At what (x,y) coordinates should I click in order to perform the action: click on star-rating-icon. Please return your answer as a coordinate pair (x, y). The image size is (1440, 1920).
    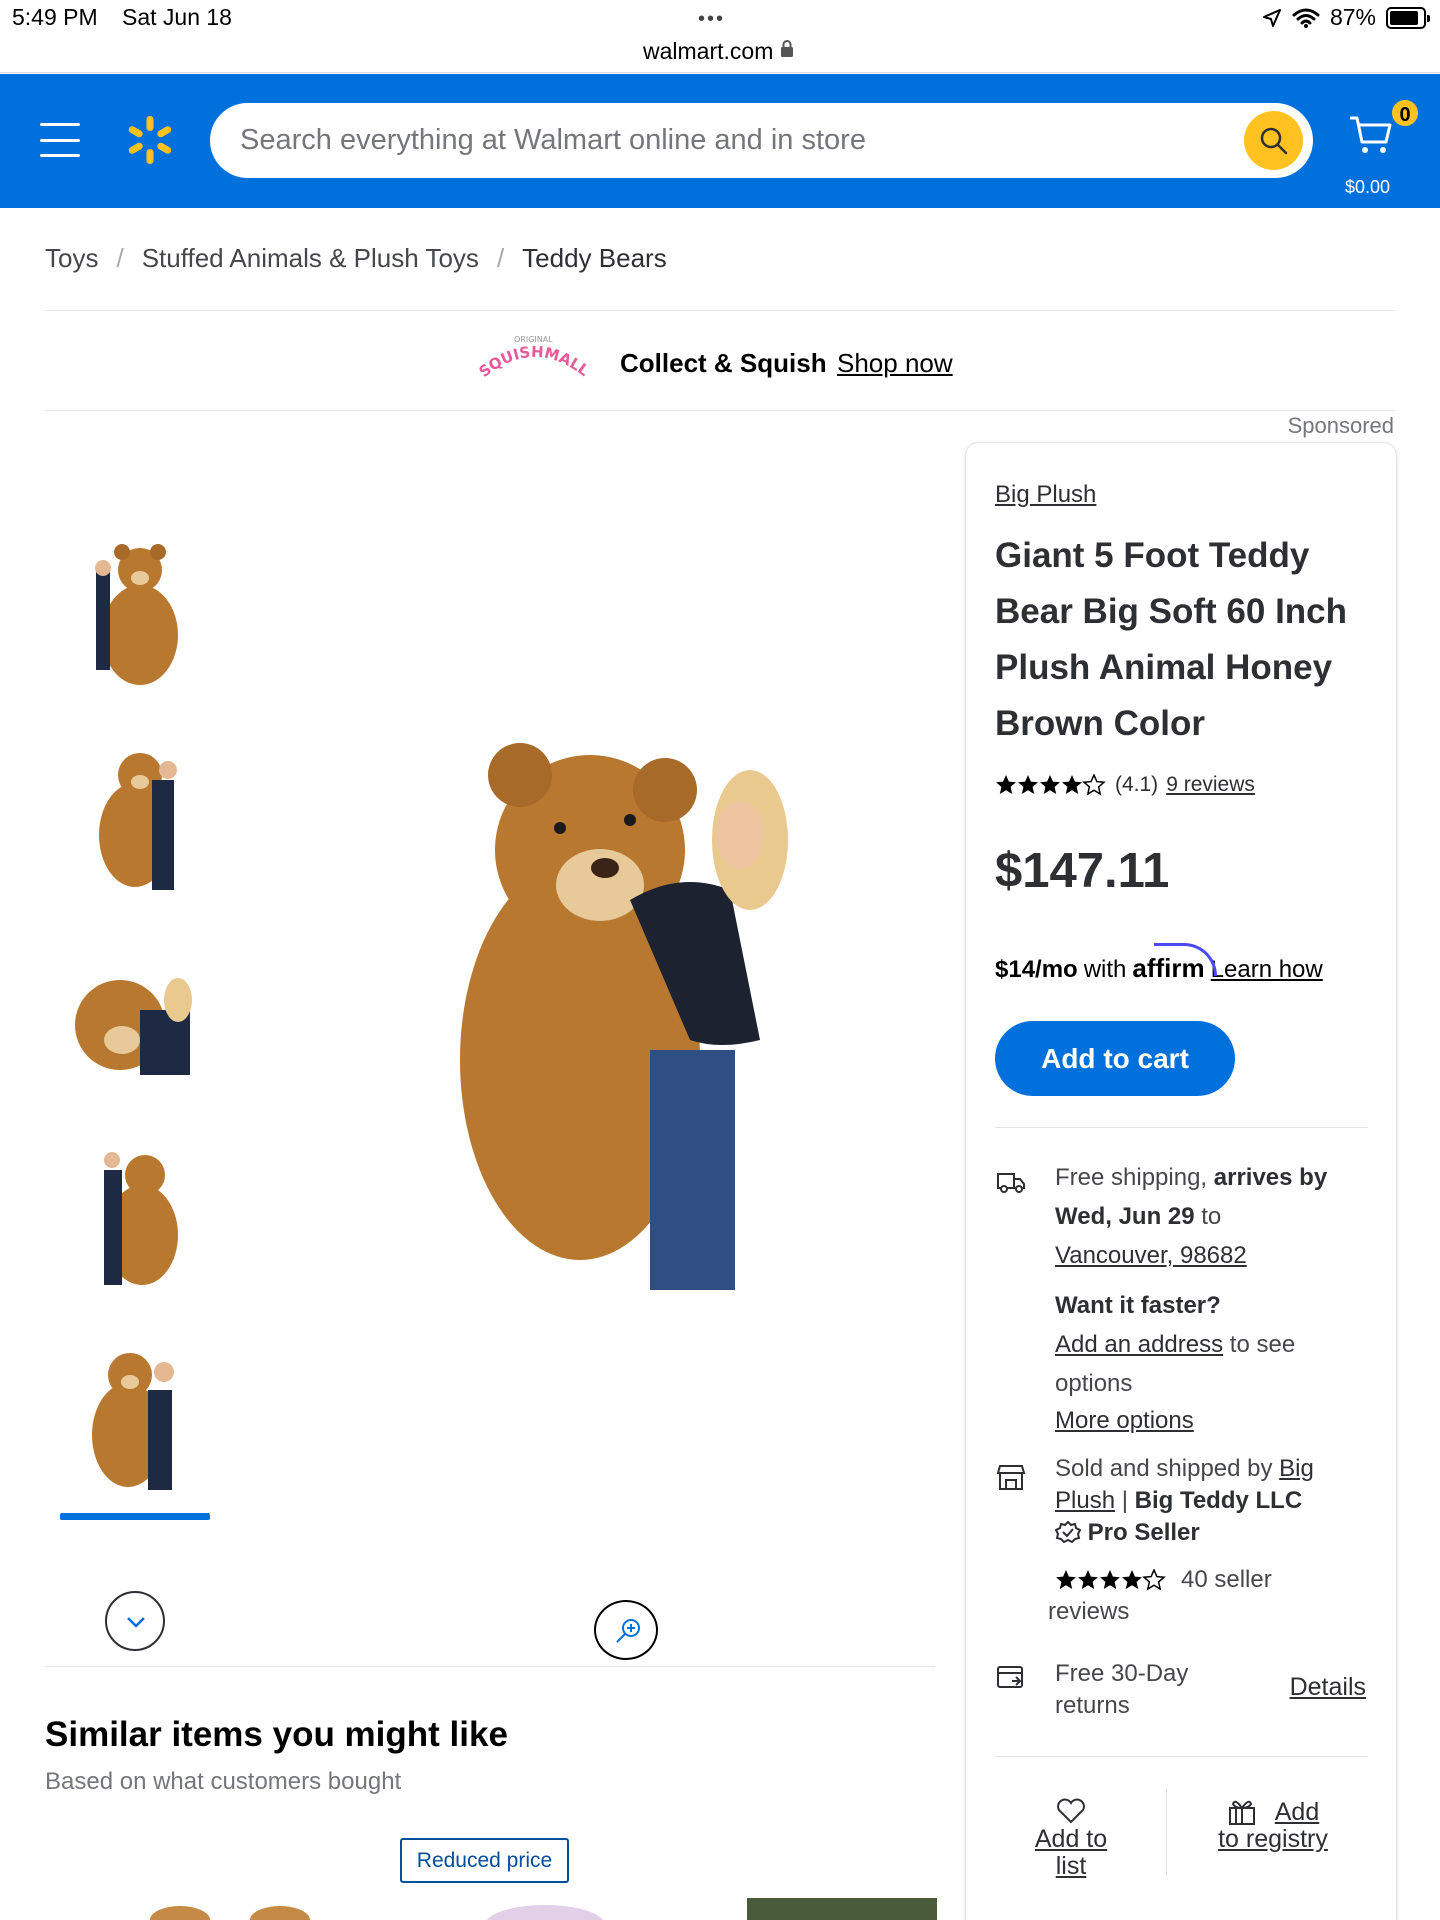
    Looking at the image, I should click on (1050, 784).